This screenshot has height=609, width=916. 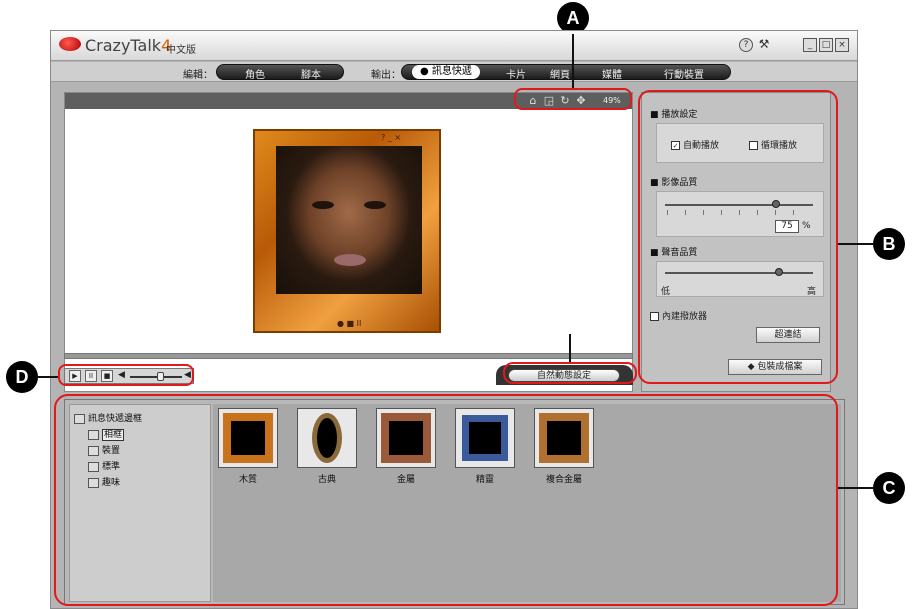 What do you see at coordinates (738, 237) in the screenshot?
I see `callout-b-highlight` at bounding box center [738, 237].